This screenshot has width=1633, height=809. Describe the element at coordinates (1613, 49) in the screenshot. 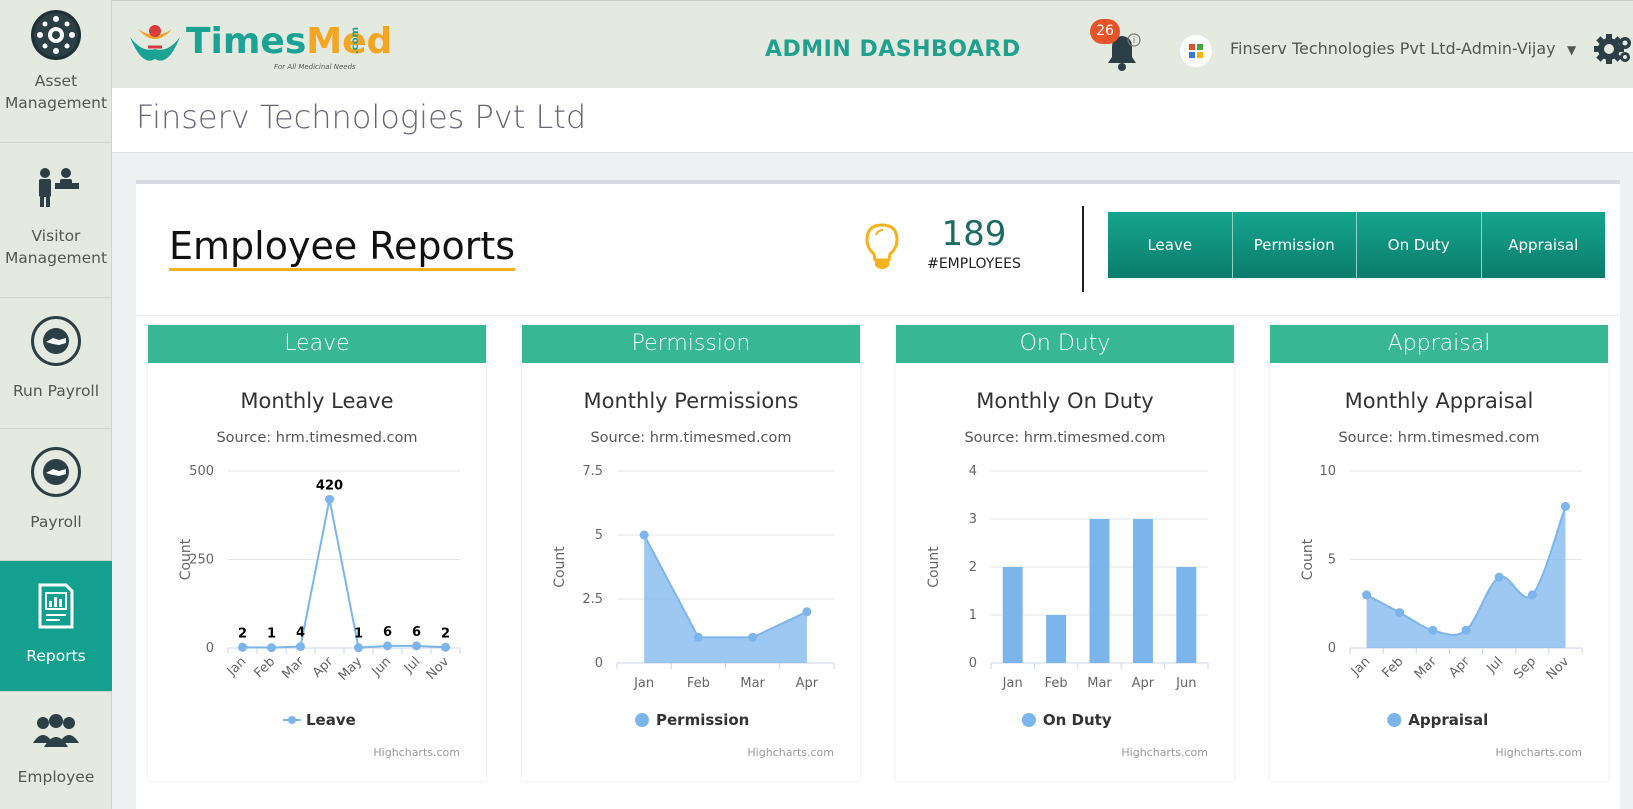

I see `gear-icon` at that location.